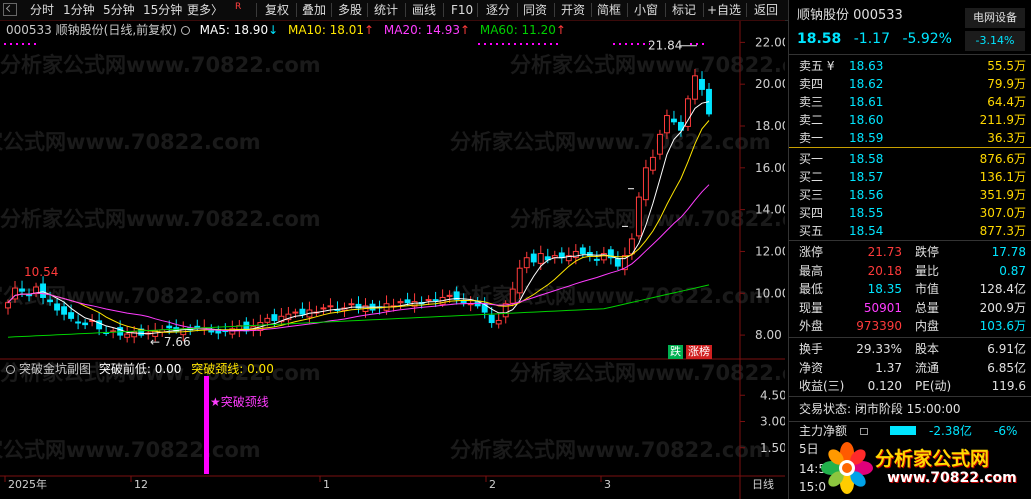 This screenshot has height=499, width=1031. What do you see at coordinates (927, 367) in the screenshot?
I see `stat-label: 流通` at bounding box center [927, 367].